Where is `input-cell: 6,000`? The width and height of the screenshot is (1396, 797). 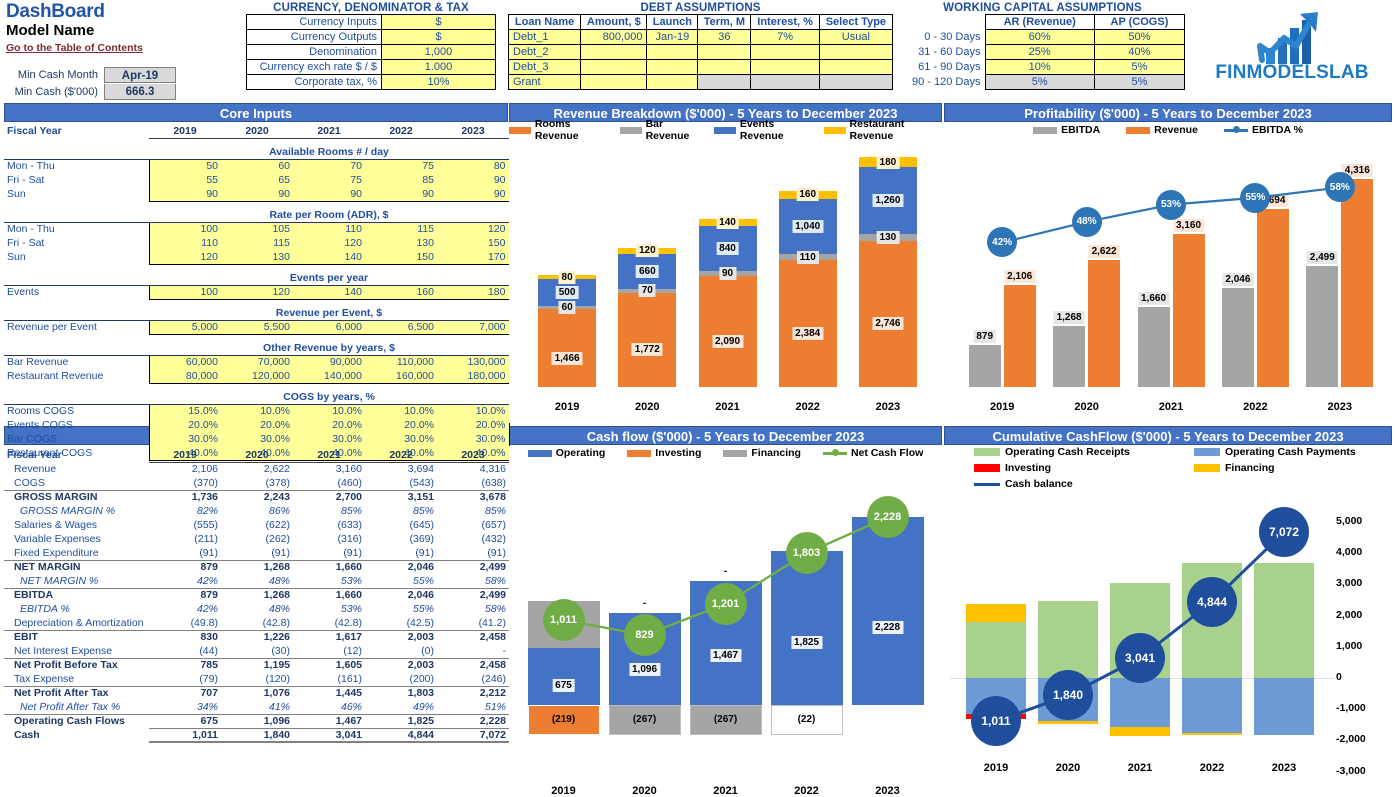
input-cell: 6,000 is located at coordinates (329, 327).